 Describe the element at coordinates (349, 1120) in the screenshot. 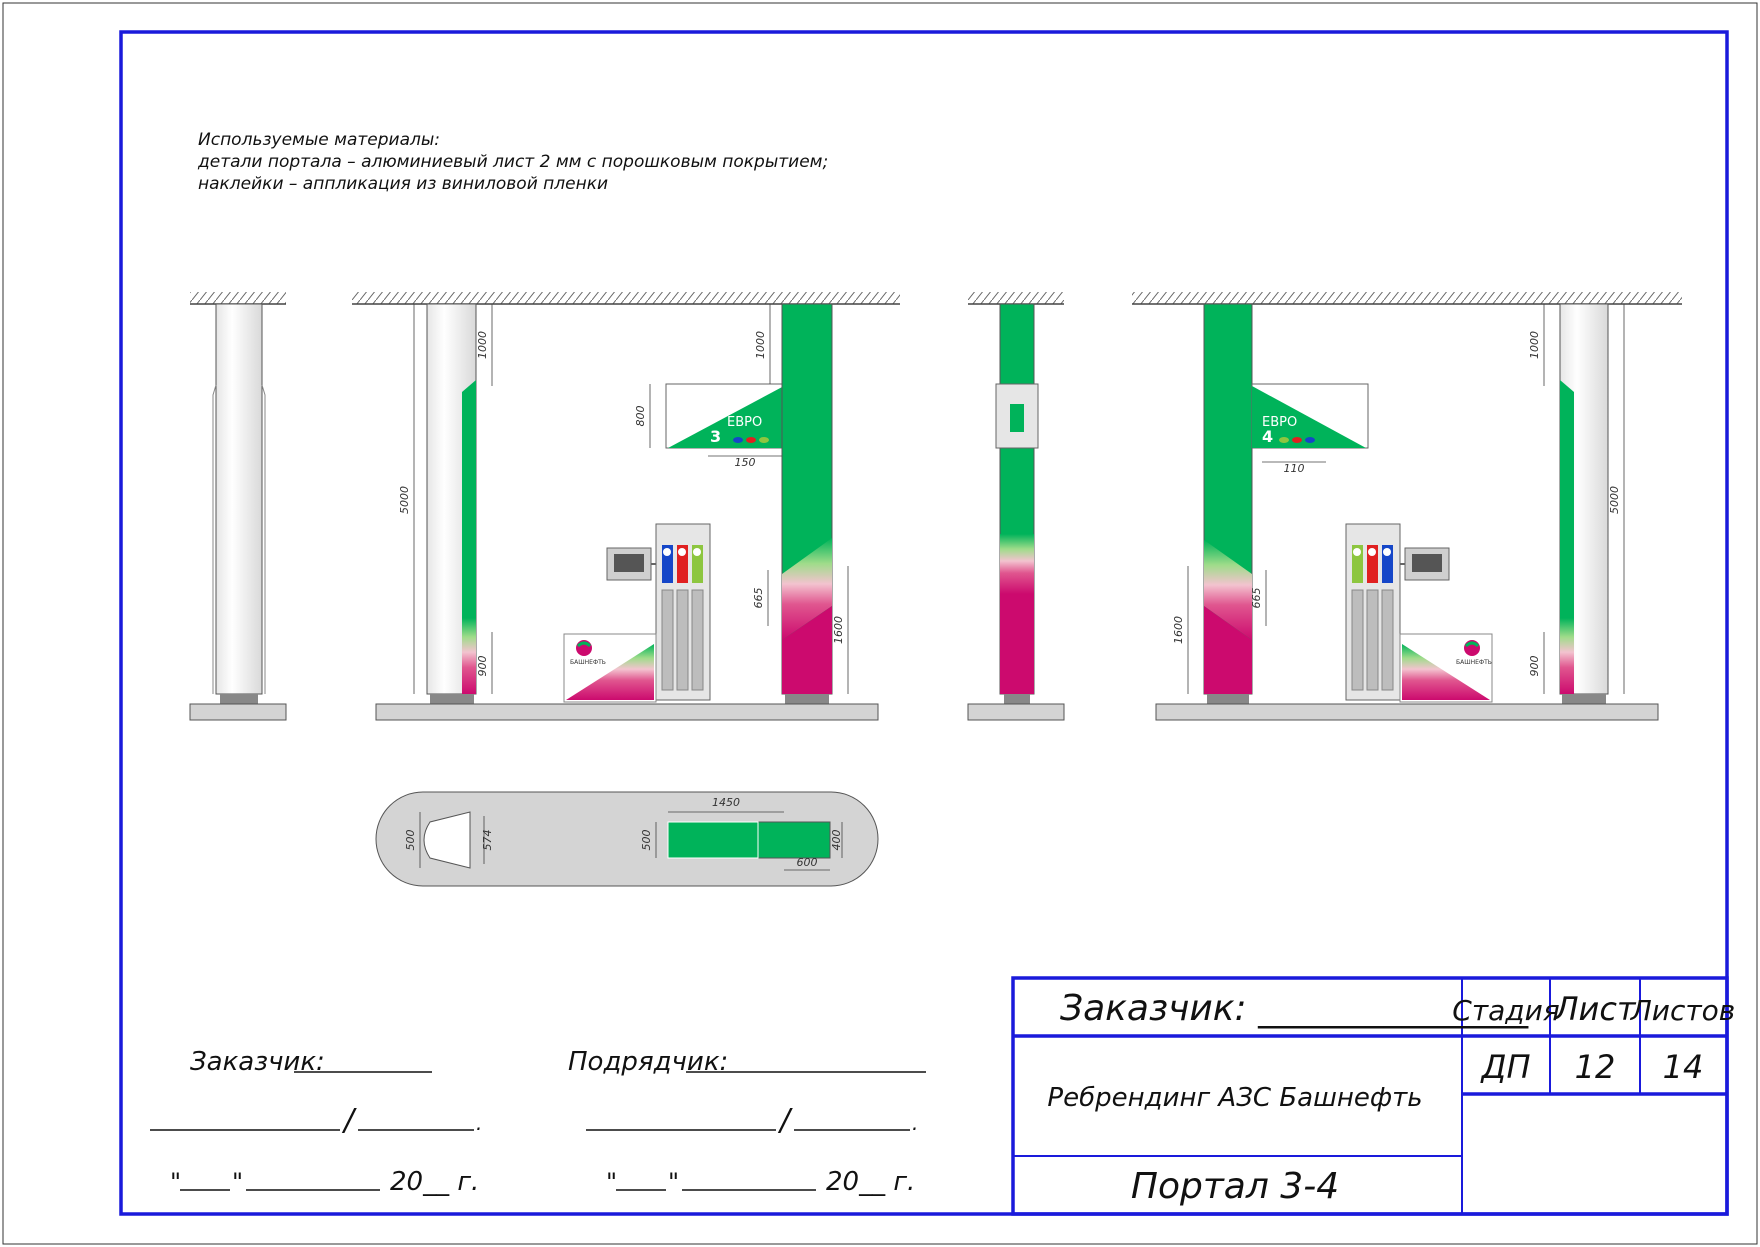

I see `customer-slash: /` at that location.